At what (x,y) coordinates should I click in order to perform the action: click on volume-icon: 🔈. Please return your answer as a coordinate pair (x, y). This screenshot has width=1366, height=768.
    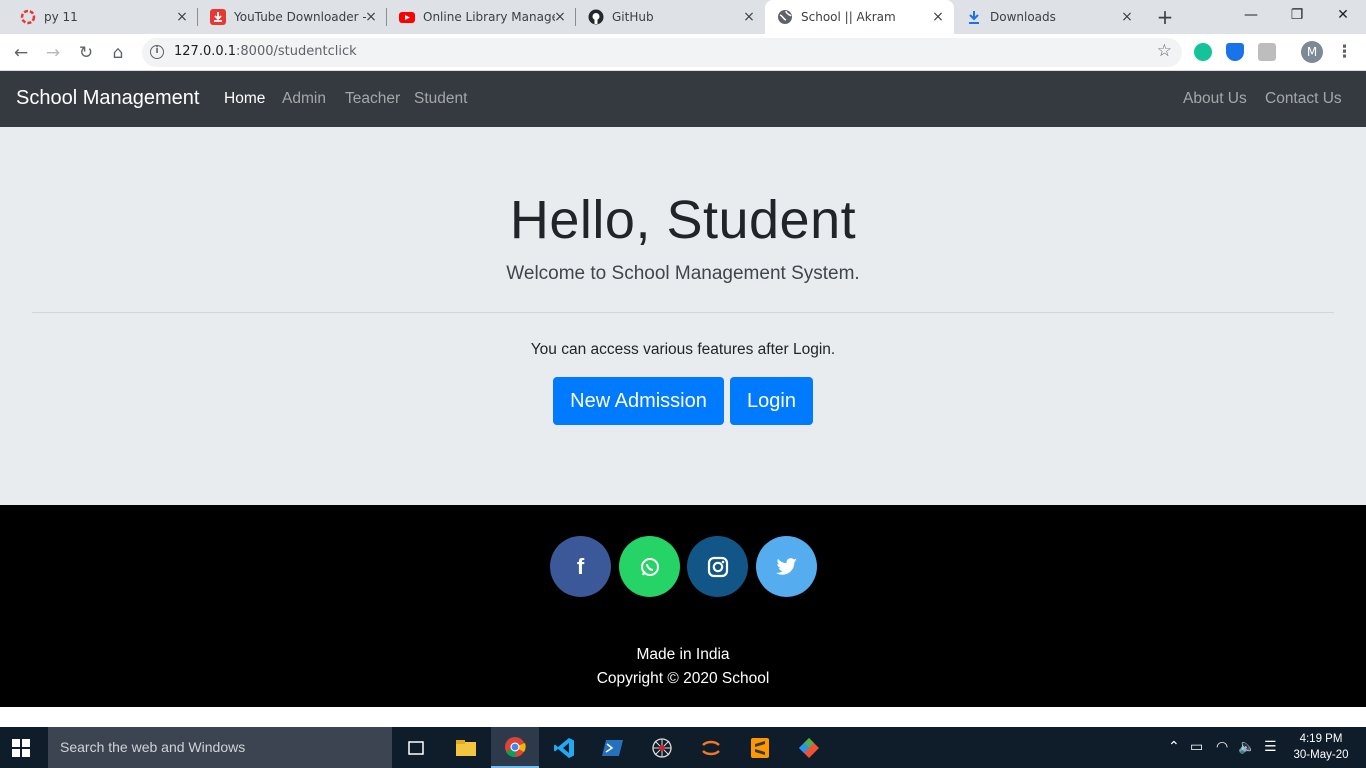
    Looking at the image, I should click on (1246, 747).